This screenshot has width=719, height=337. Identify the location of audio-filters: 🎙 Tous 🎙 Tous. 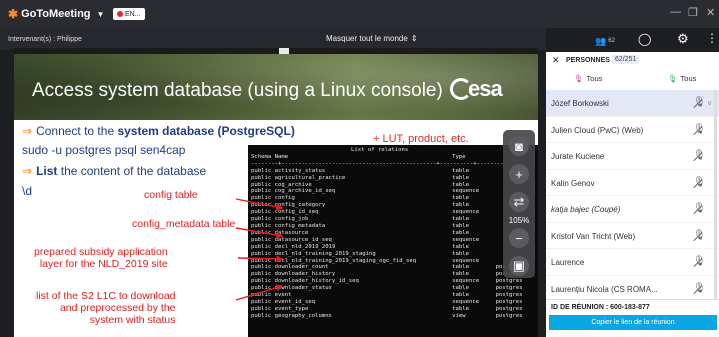
(632, 80).